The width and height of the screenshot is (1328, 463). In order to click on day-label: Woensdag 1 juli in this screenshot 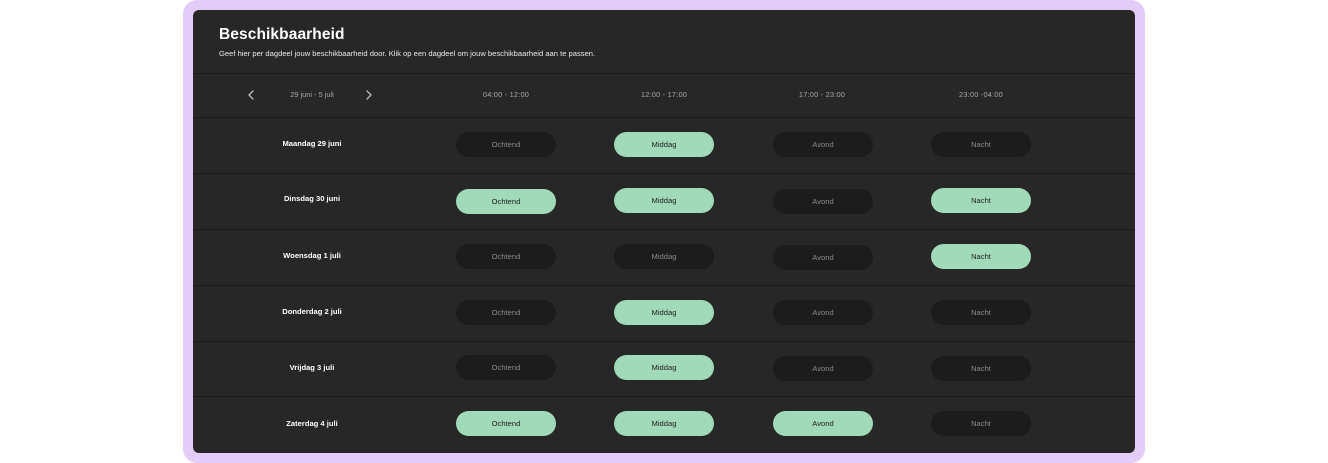, I will do `click(312, 255)`.